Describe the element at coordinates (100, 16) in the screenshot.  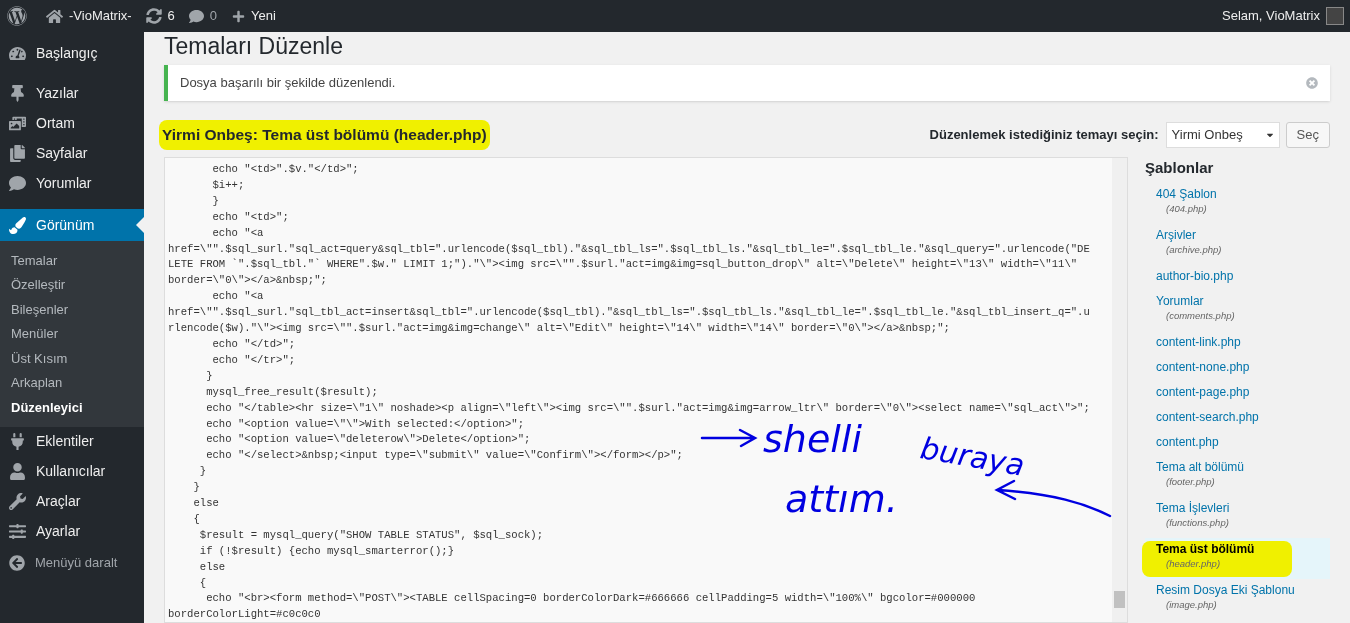
I see `site-name-link: -VioMatrix-` at that location.